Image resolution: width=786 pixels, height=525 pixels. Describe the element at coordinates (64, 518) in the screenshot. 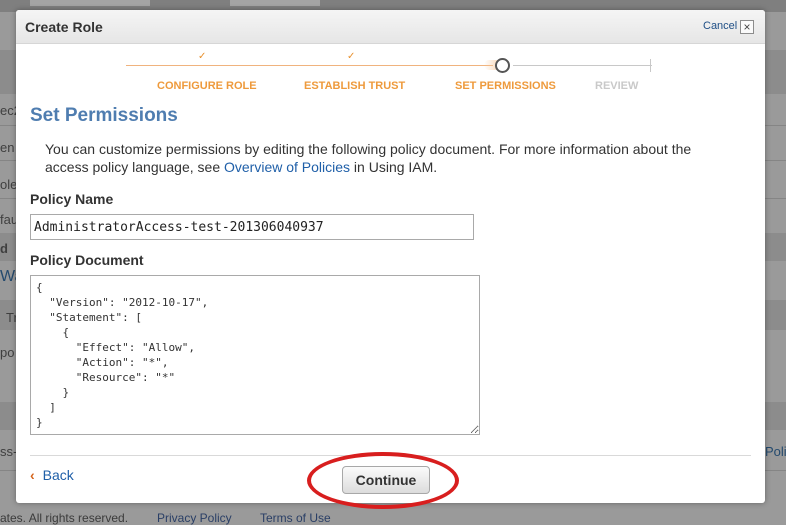

I see `copyright-text: ates. All rights reserved.` at that location.